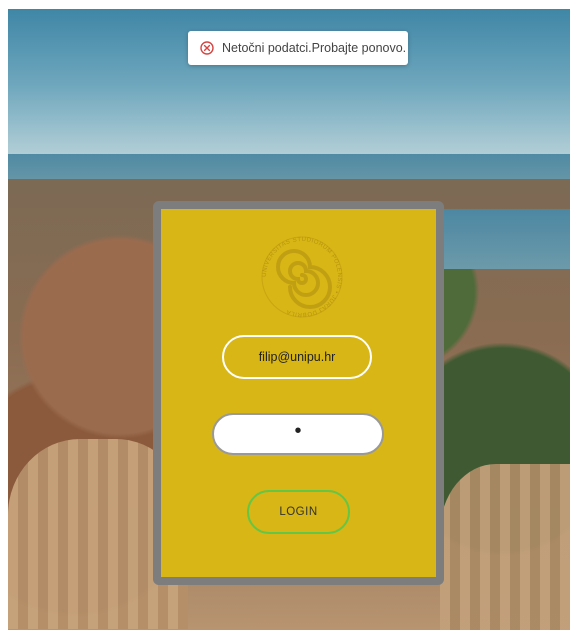 This screenshot has width=570, height=630. What do you see at coordinates (207, 48) in the screenshot?
I see `error-x-circle-icon` at bounding box center [207, 48].